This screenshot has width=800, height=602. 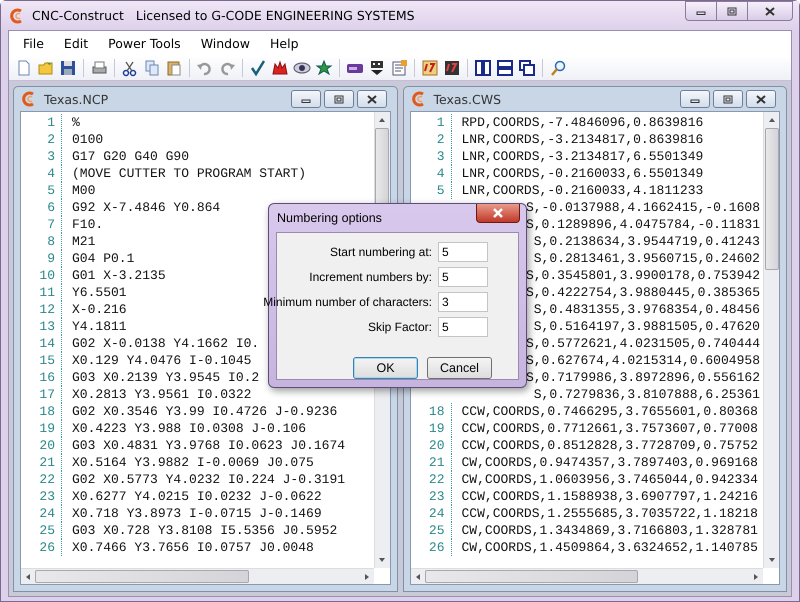 What do you see at coordinates (609, 411) in the screenshot?
I see `code-line: CCW,COORDS,0.7466295,3.7655601,0.80368` at bounding box center [609, 411].